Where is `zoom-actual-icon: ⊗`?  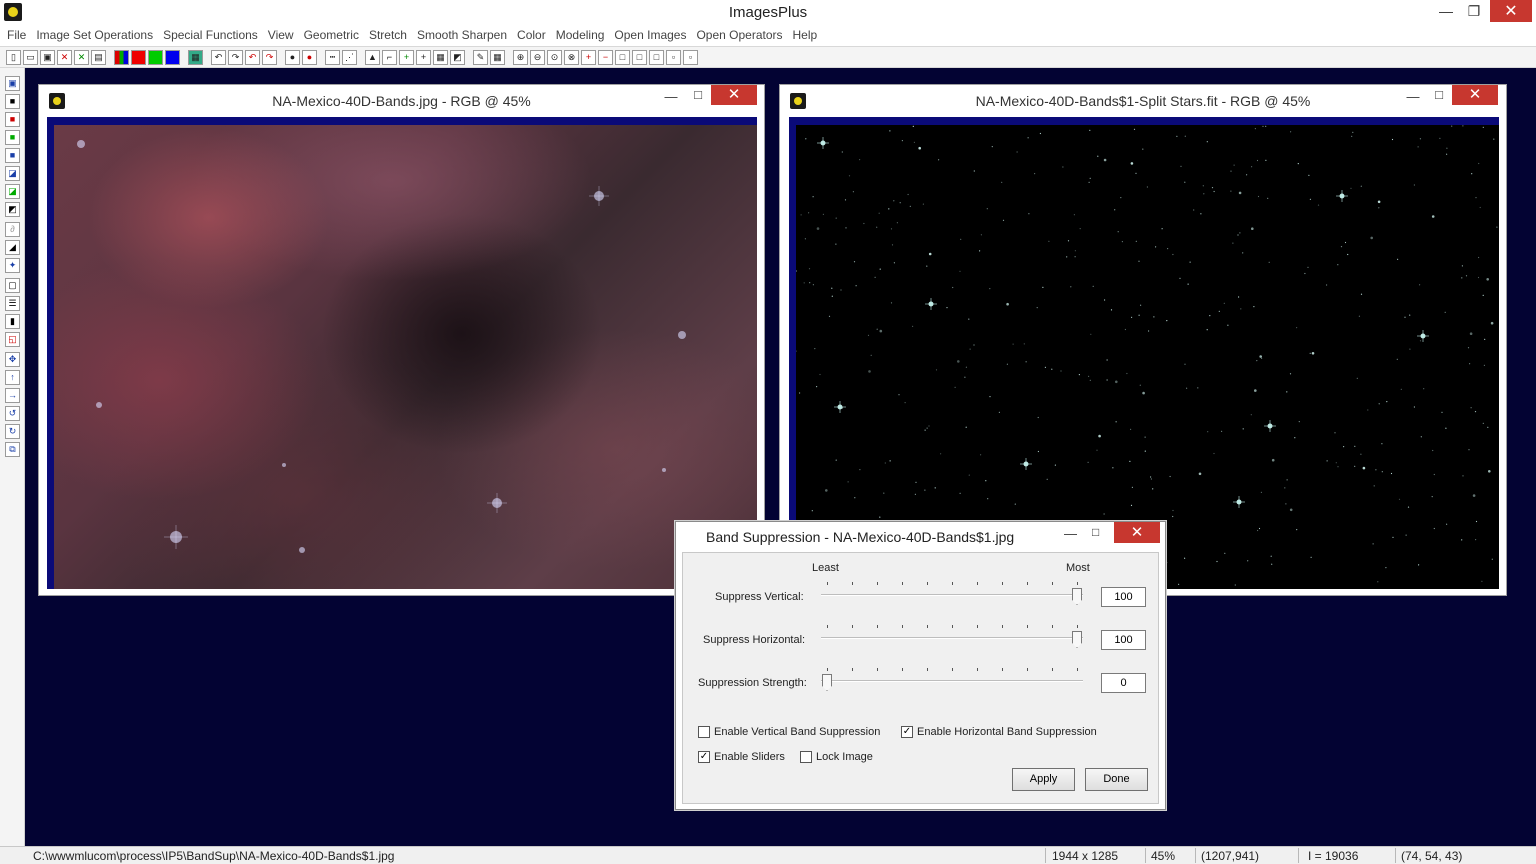 zoom-actual-icon: ⊗ is located at coordinates (571, 57).